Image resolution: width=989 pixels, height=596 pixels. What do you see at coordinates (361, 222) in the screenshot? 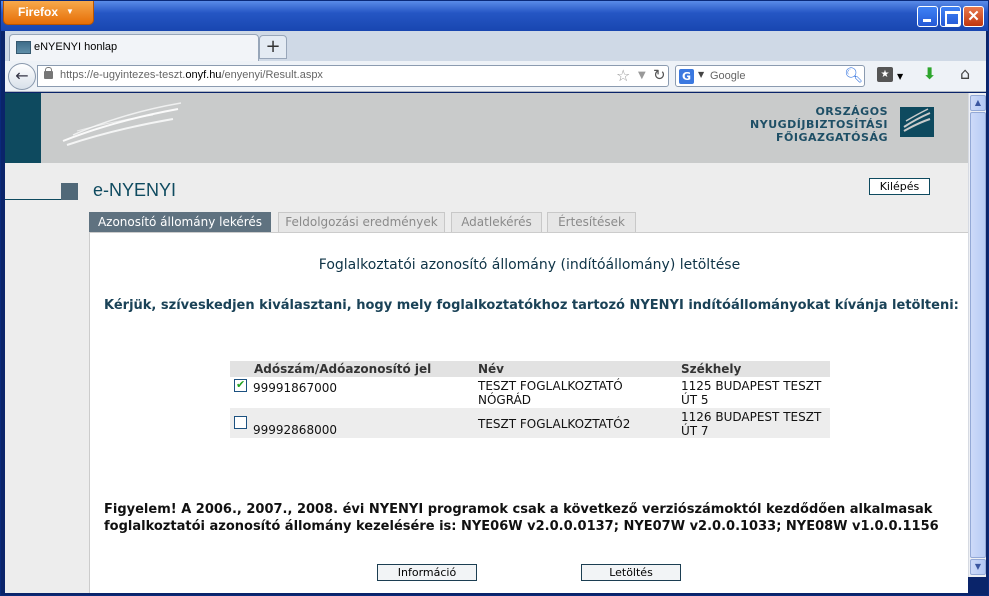
I see `tab-feldolgozasi-eredmenyek: Feldolgozási eredmények` at bounding box center [361, 222].